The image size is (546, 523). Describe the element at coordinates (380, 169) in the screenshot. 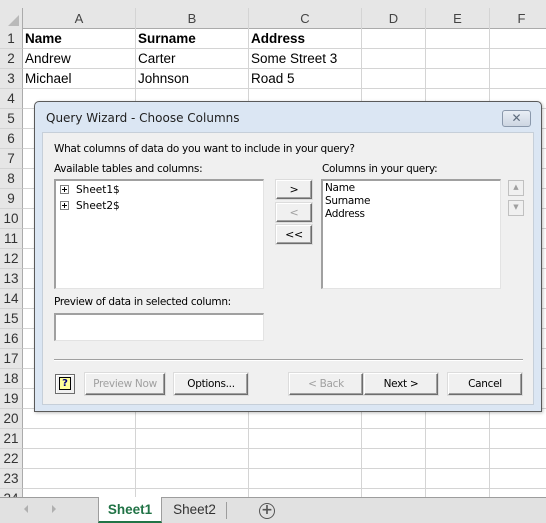

I see `query-columns-label: Columns in your query:` at that location.